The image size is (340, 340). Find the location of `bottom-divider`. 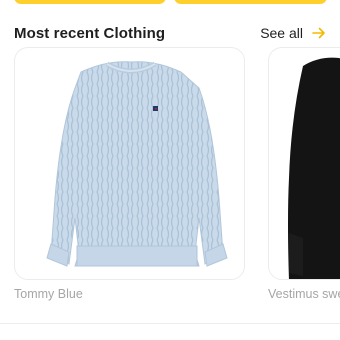

bottom-divider is located at coordinates (170, 323).